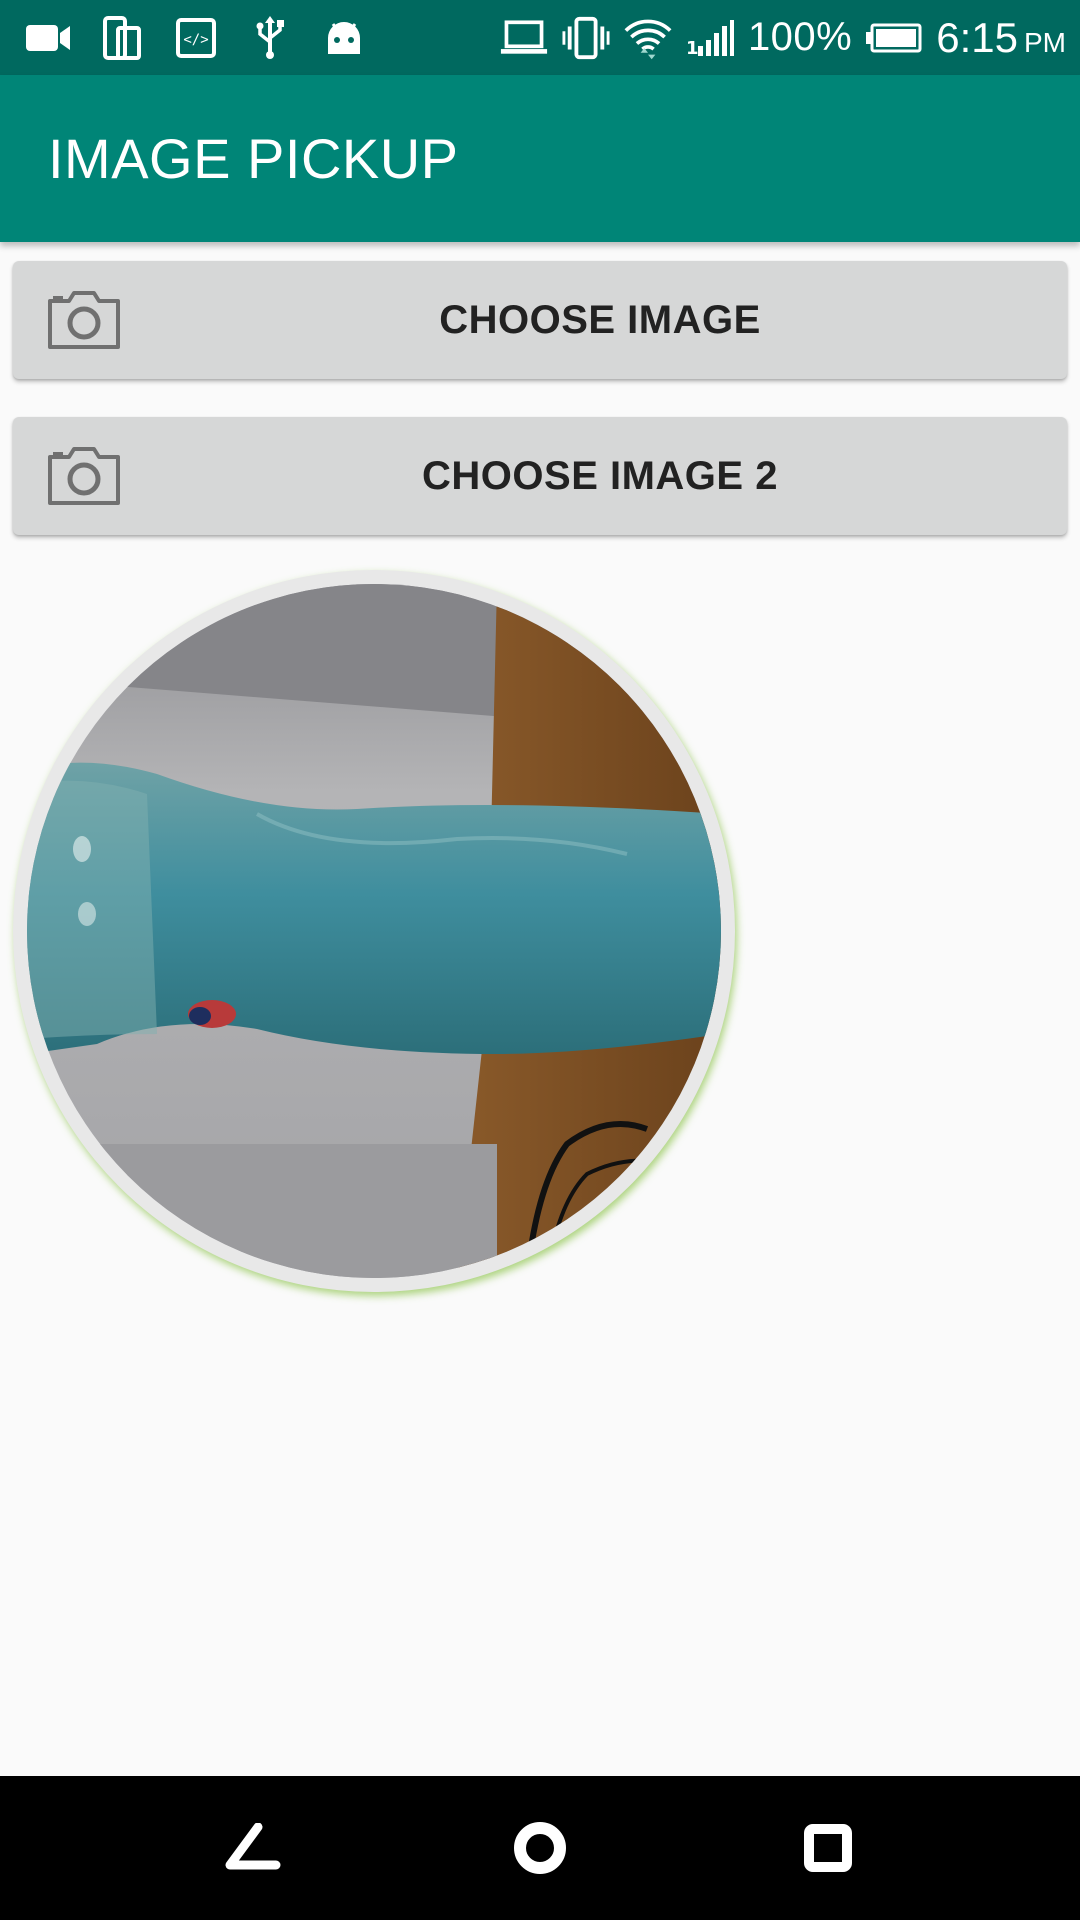 Image resolution: width=1080 pixels, height=1920 pixels. What do you see at coordinates (253, 158) in the screenshot?
I see `app-title: IMAGE PICKUP` at bounding box center [253, 158].